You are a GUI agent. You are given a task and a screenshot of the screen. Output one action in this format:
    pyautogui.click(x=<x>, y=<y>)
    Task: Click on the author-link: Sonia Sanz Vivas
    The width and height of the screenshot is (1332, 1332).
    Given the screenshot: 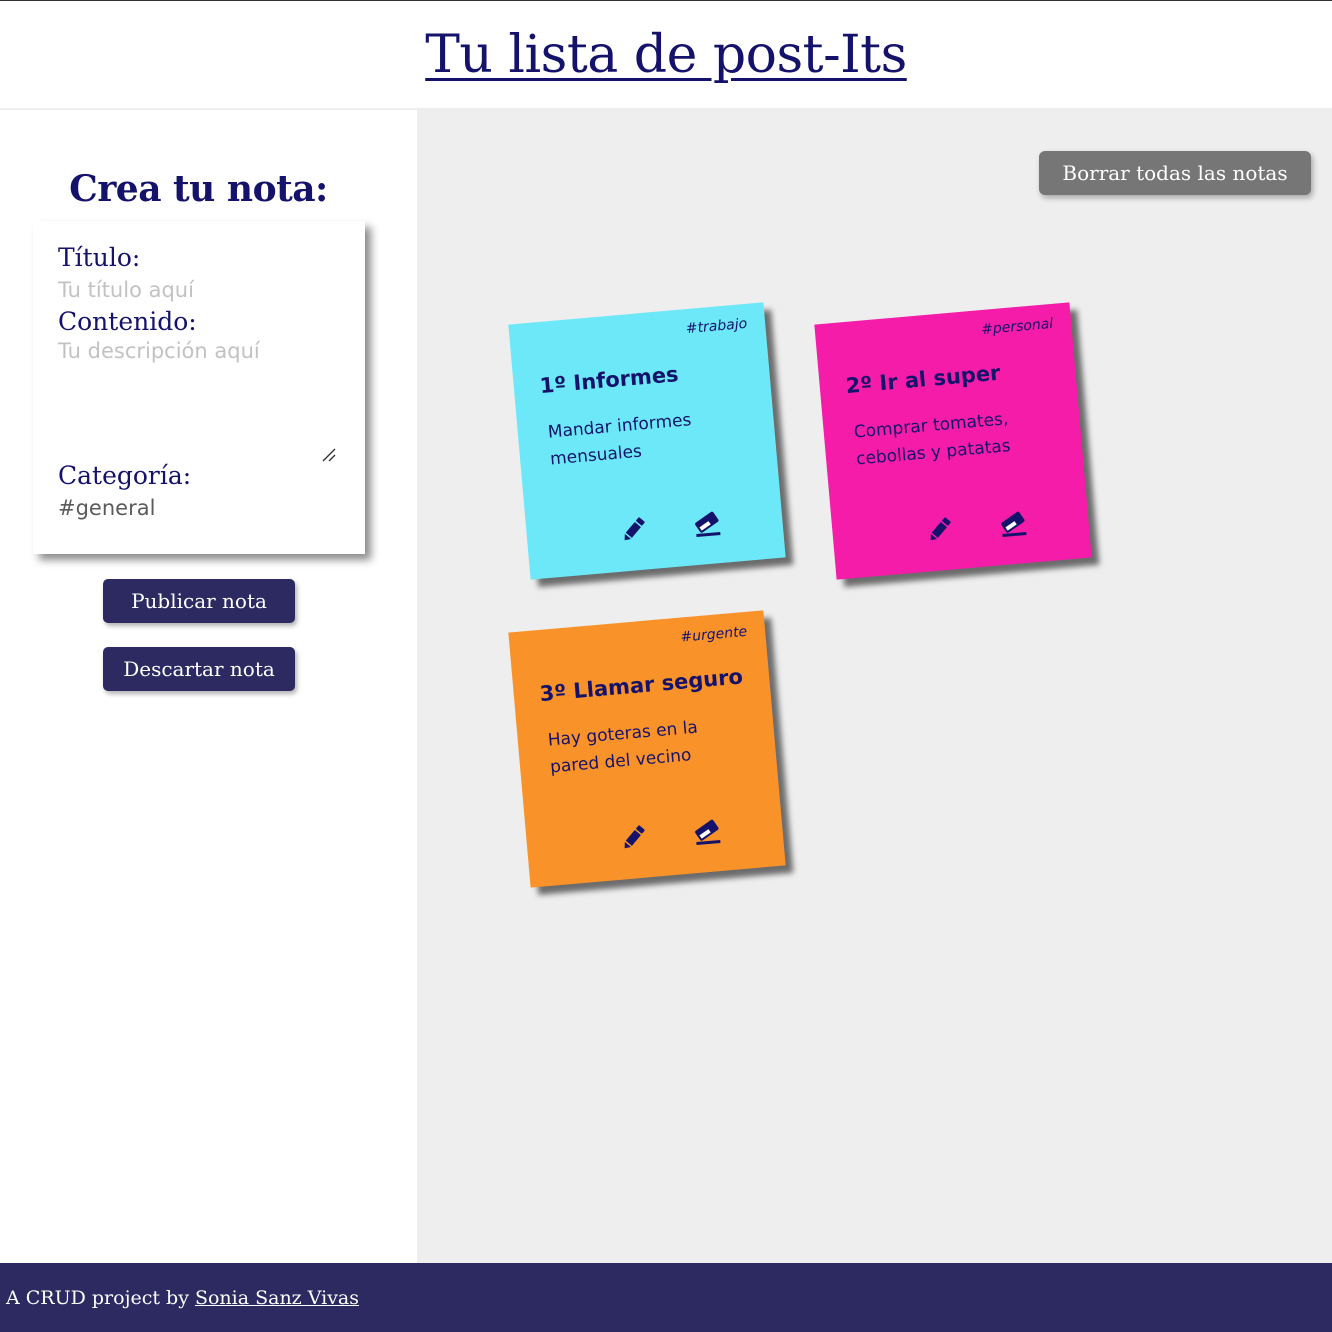 What is the action you would take?
    pyautogui.click(x=277, y=1298)
    